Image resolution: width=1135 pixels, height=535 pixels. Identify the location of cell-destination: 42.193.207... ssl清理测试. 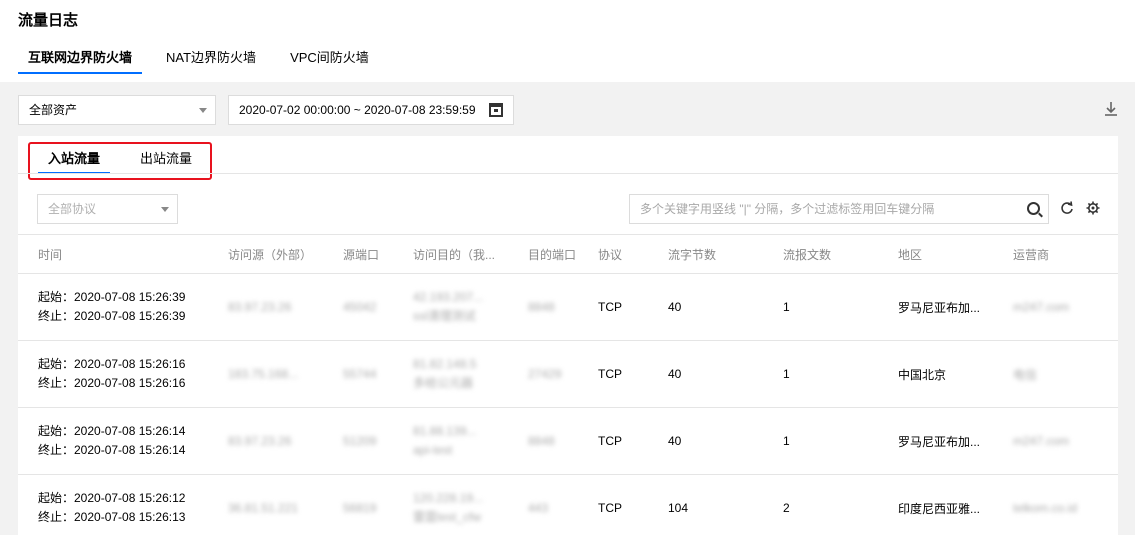
(450, 307).